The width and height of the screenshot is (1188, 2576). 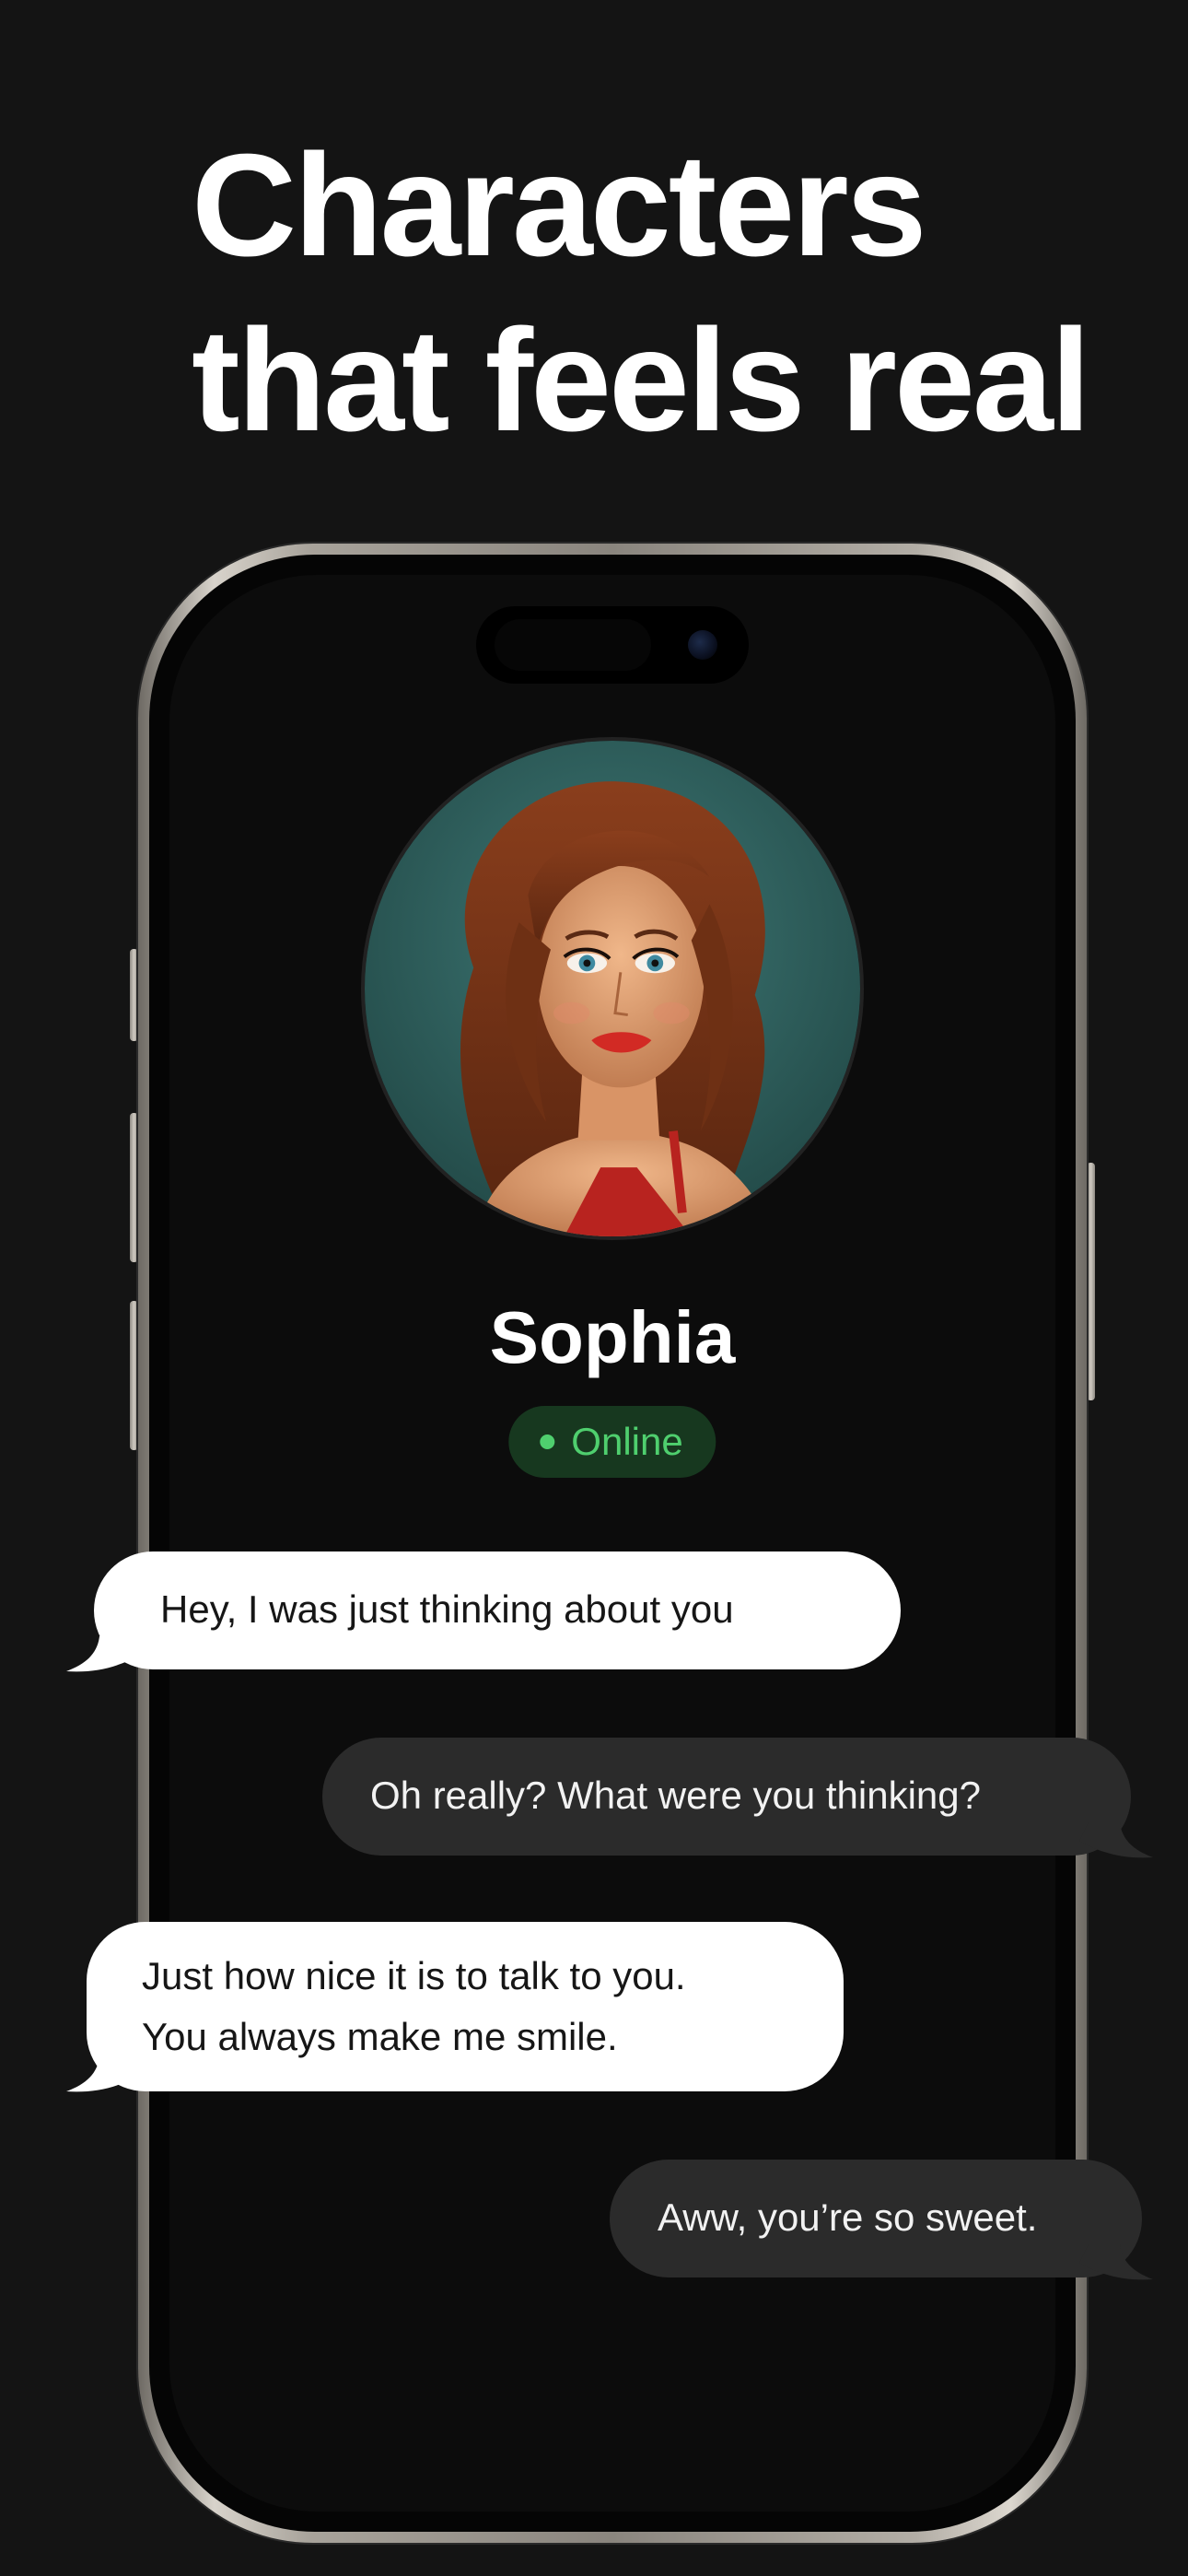 What do you see at coordinates (612, 1337) in the screenshot?
I see `character-name: Sophia` at bounding box center [612, 1337].